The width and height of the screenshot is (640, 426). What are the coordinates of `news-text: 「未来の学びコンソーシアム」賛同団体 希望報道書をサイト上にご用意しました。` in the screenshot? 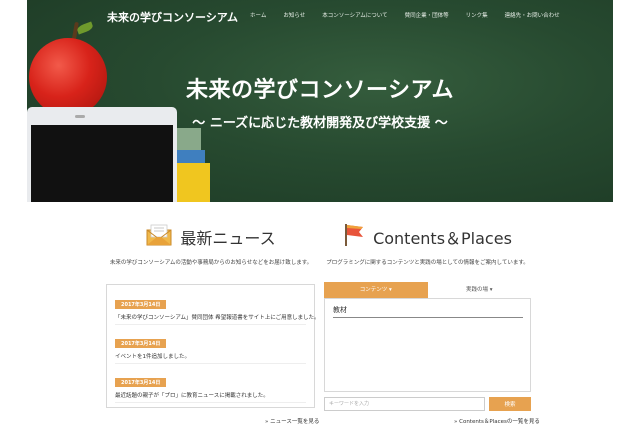 It's located at (217, 319).